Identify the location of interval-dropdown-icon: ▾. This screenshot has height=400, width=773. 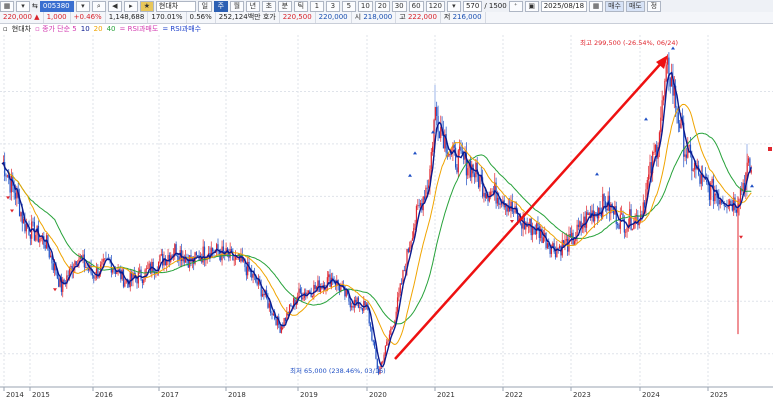
(453, 6).